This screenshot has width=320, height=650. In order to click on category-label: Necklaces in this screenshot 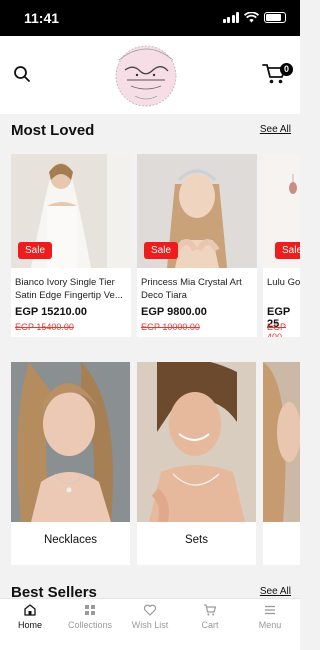, I will do `click(70, 540)`.